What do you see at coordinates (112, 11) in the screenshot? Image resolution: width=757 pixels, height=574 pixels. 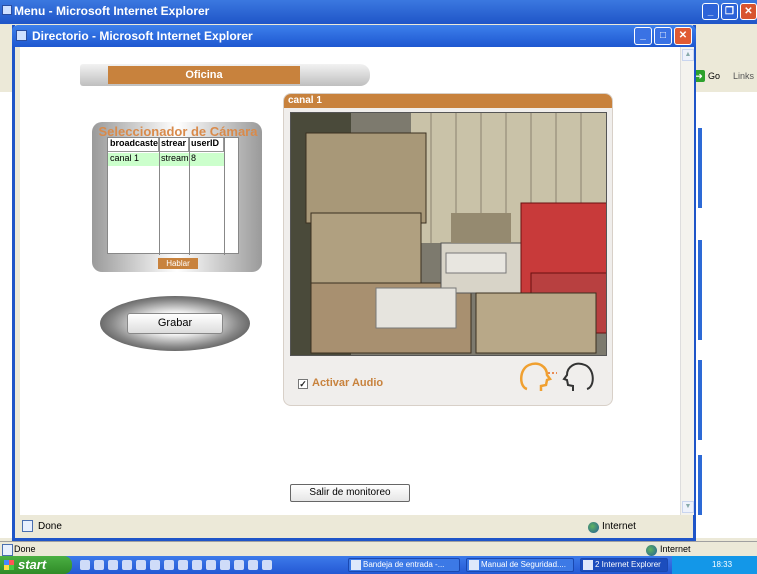 I see `outer-window-title: Menu - Microsoft Internet Explorer` at bounding box center [112, 11].